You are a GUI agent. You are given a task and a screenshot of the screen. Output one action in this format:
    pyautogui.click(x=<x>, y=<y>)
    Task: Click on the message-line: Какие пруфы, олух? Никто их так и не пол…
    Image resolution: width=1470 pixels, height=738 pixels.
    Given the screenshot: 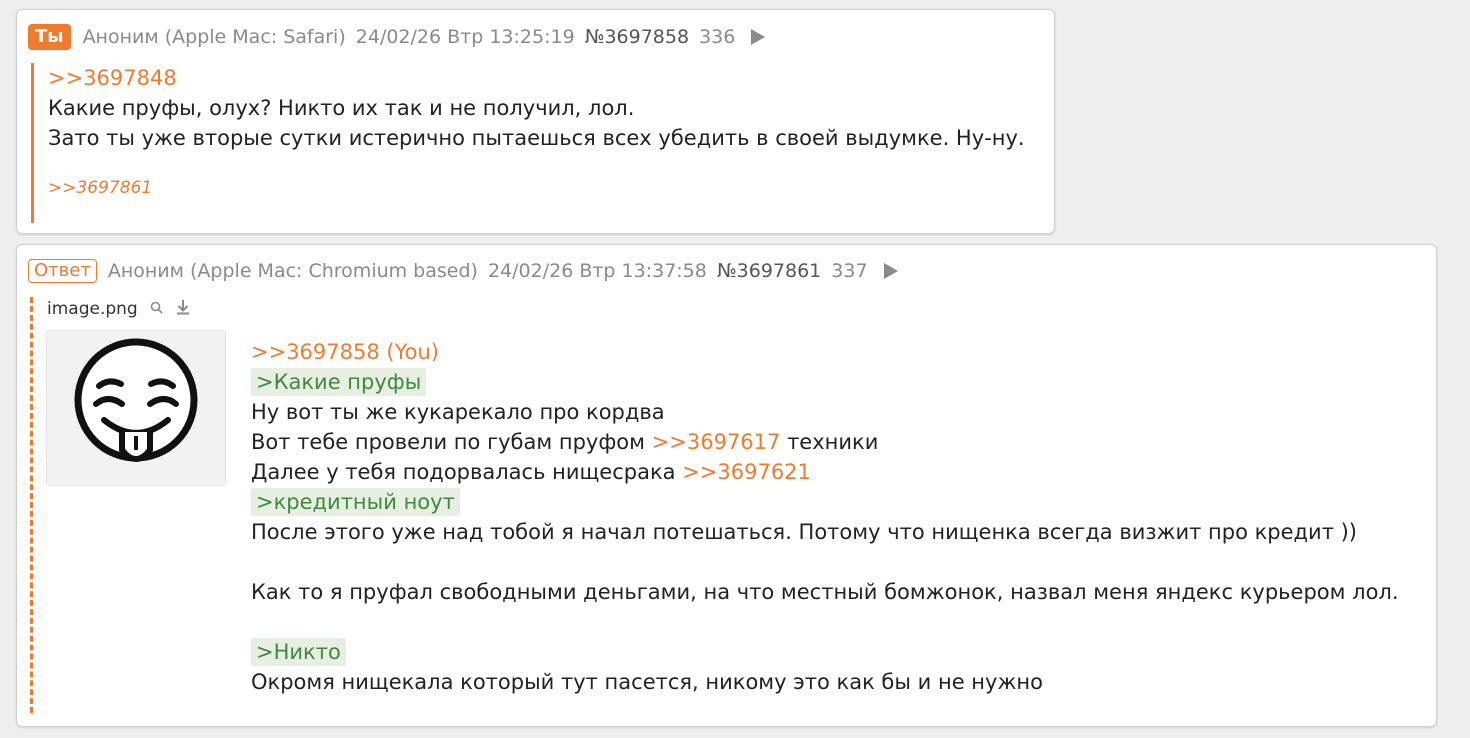 What is the action you would take?
    pyautogui.click(x=341, y=108)
    